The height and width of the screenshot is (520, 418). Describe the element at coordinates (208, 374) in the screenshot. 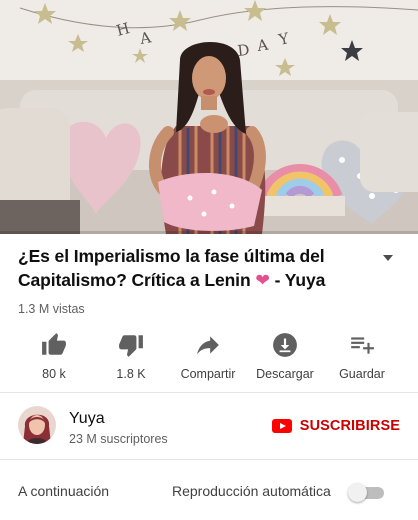

I see `share-label: Compartir` at that location.